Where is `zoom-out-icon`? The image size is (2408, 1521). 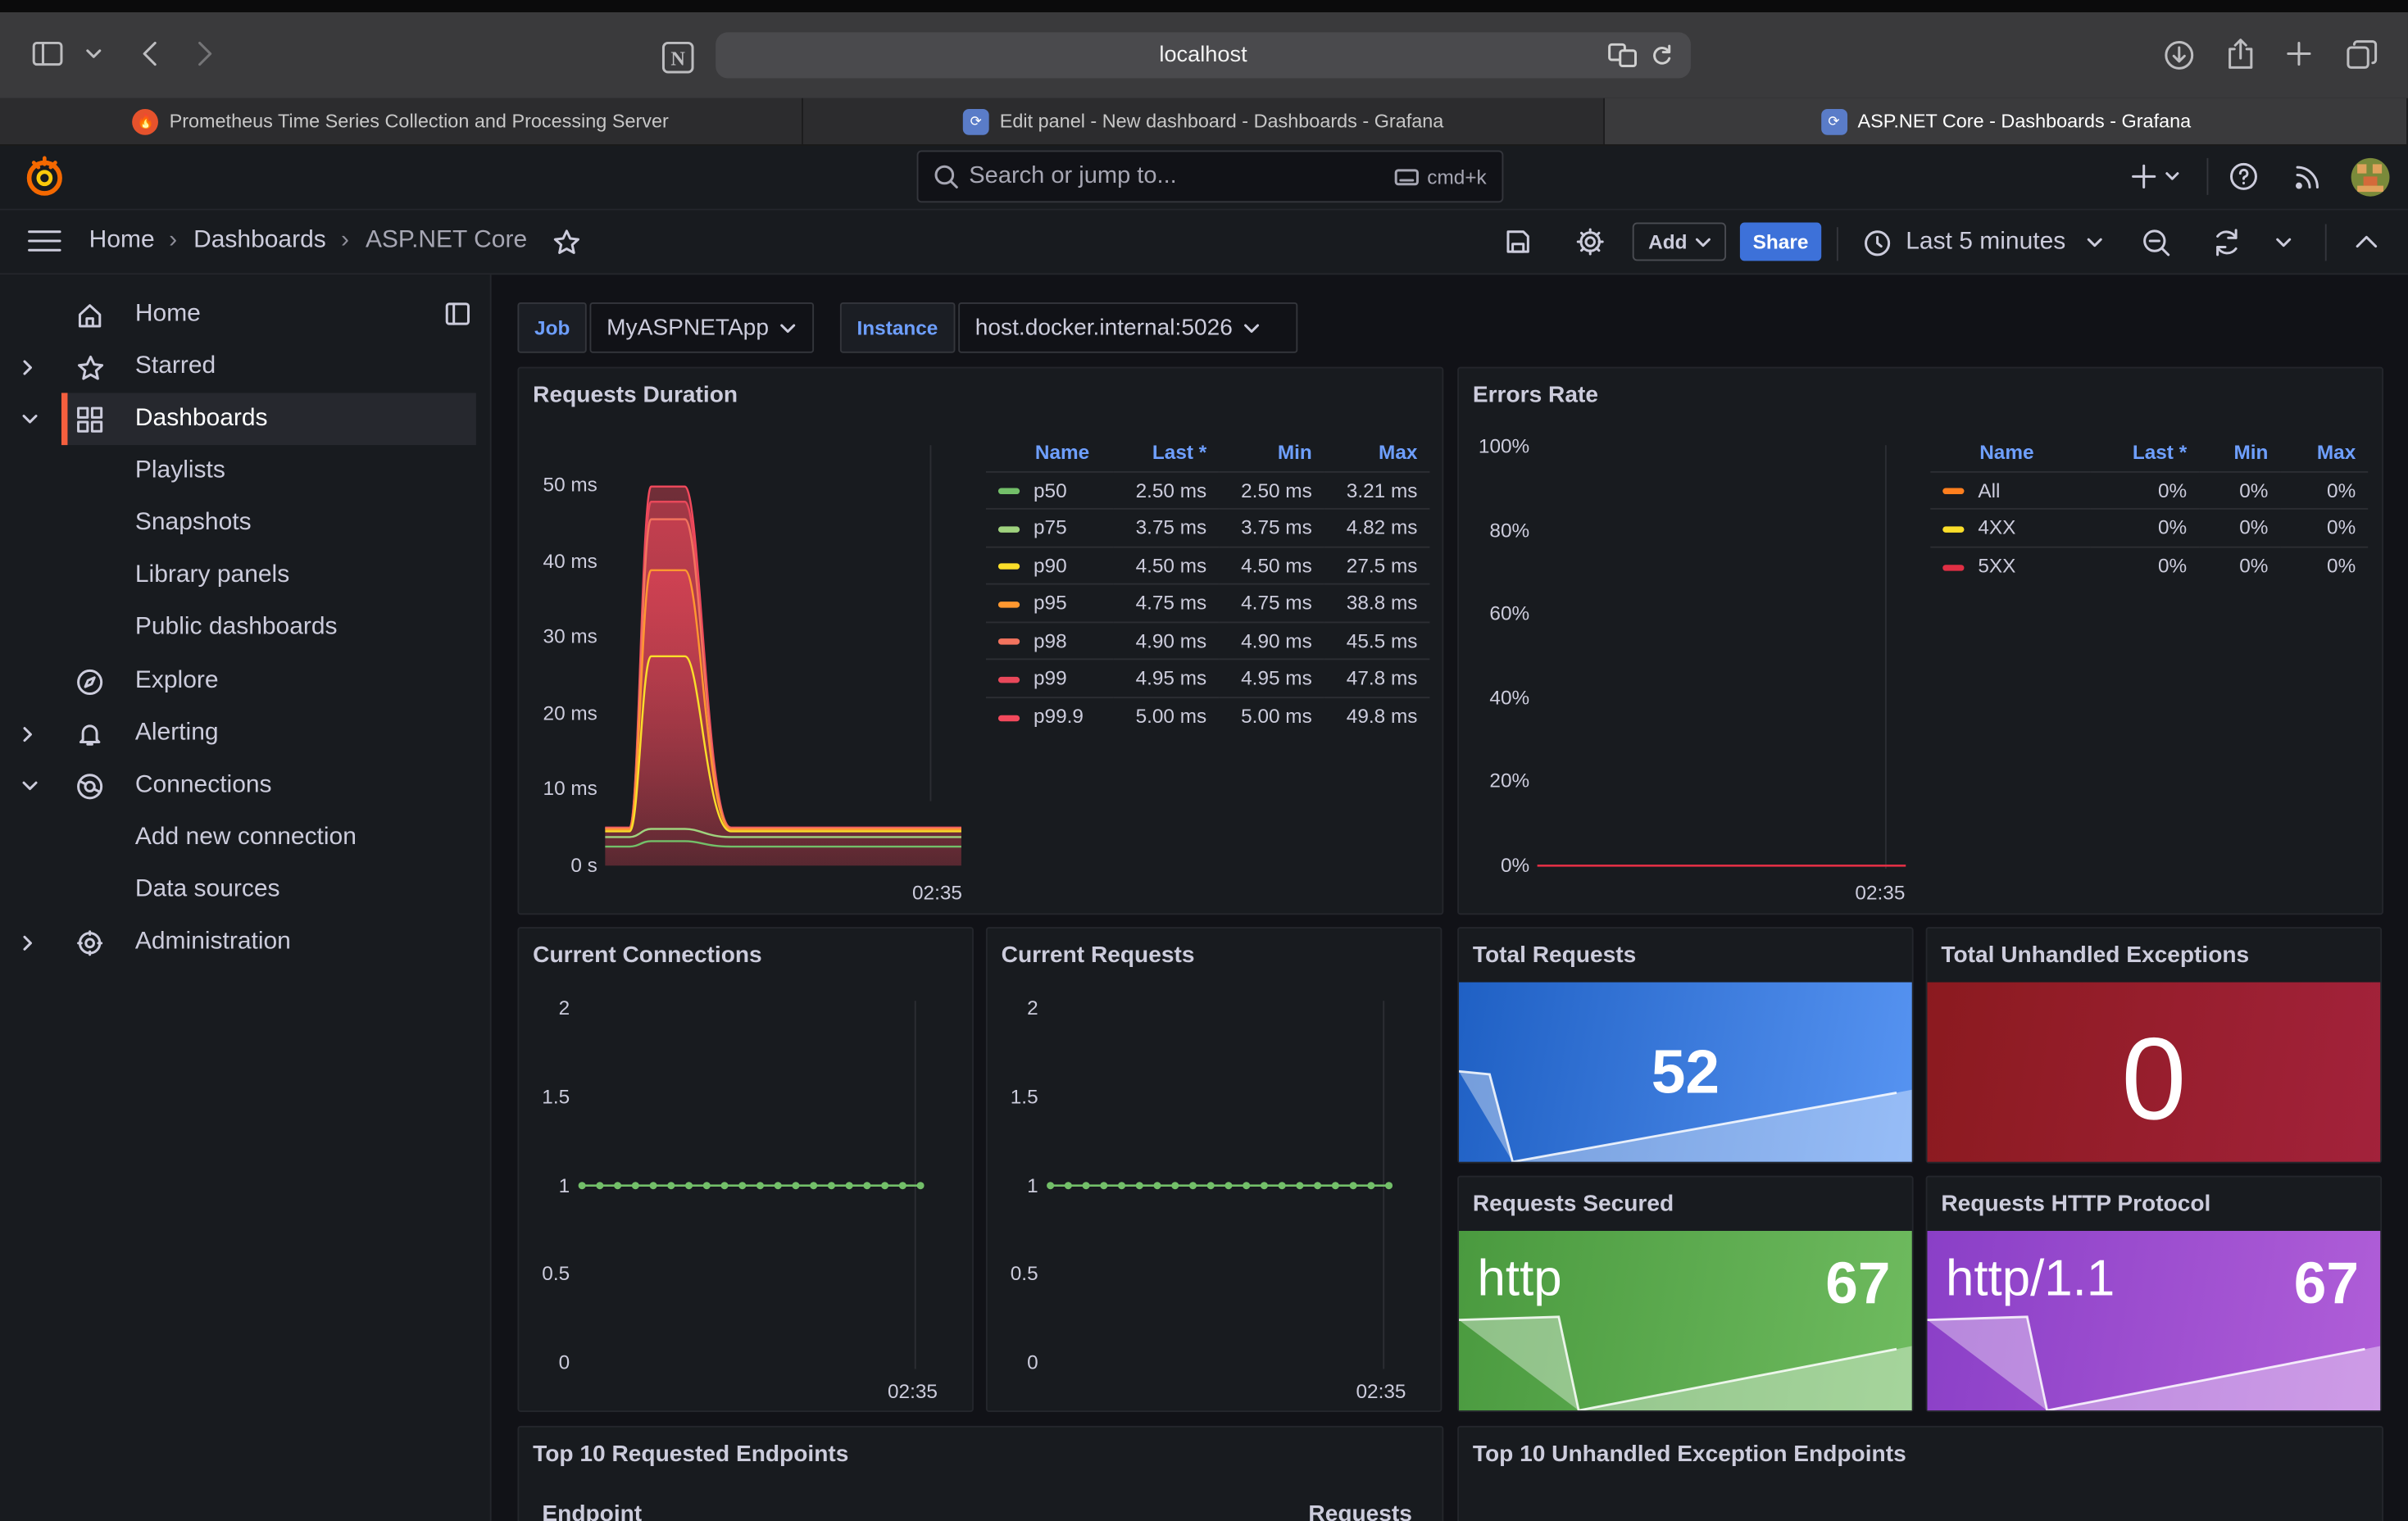
zoom-out-icon is located at coordinates (2156, 243).